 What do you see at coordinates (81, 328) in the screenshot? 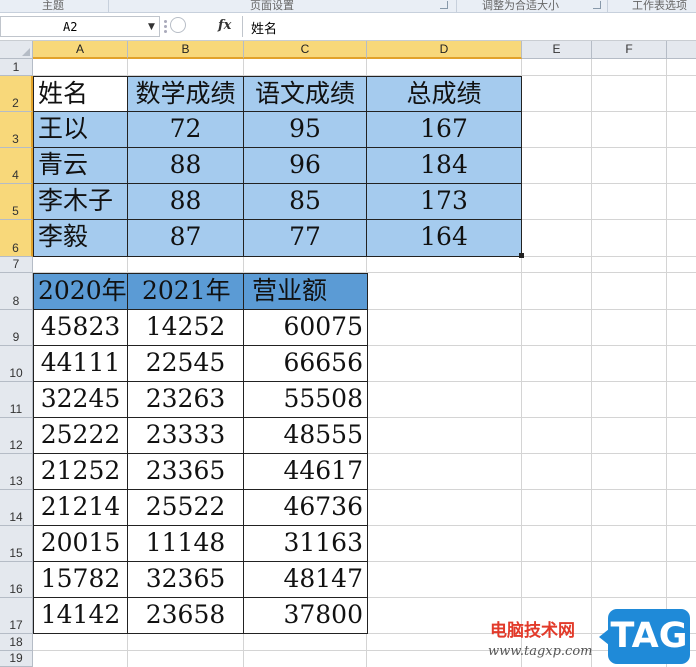
I see `cell-a9: 45823` at bounding box center [81, 328].